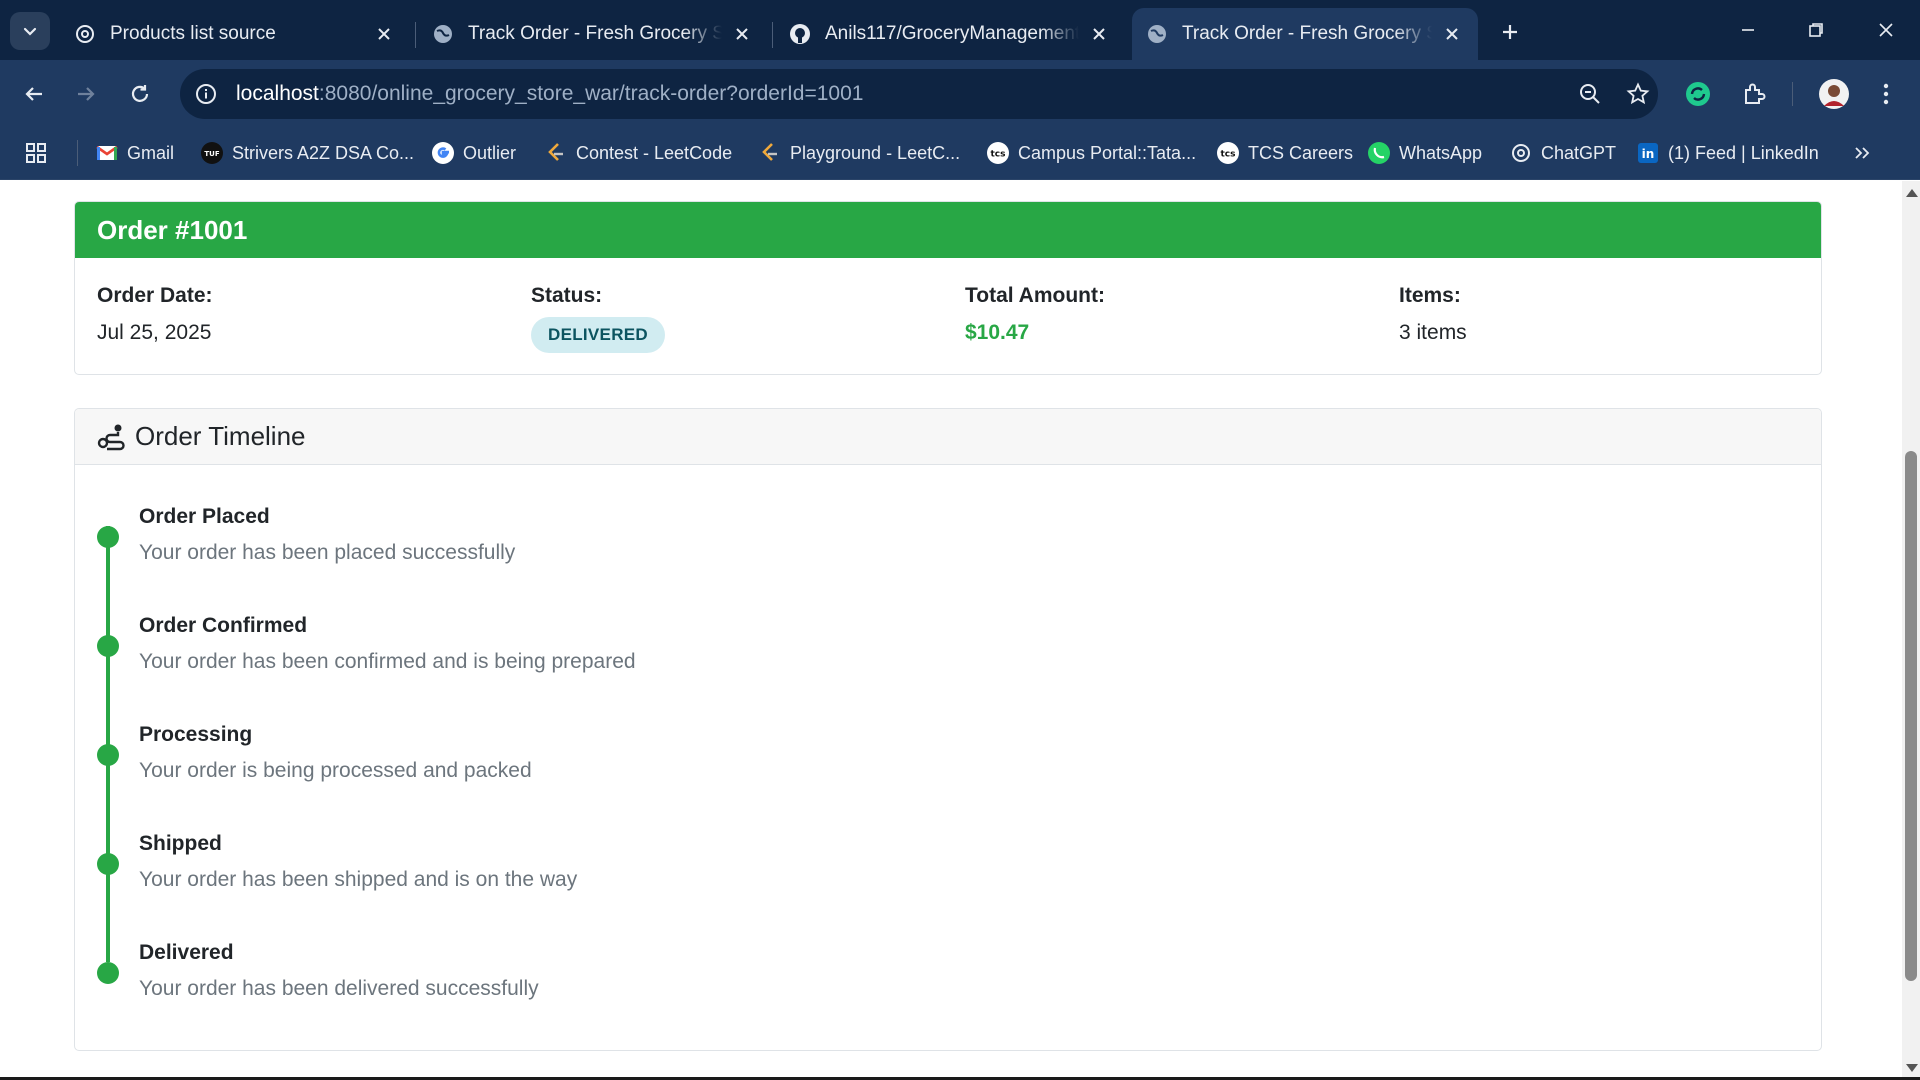  I want to click on reload-icon, so click(140, 93).